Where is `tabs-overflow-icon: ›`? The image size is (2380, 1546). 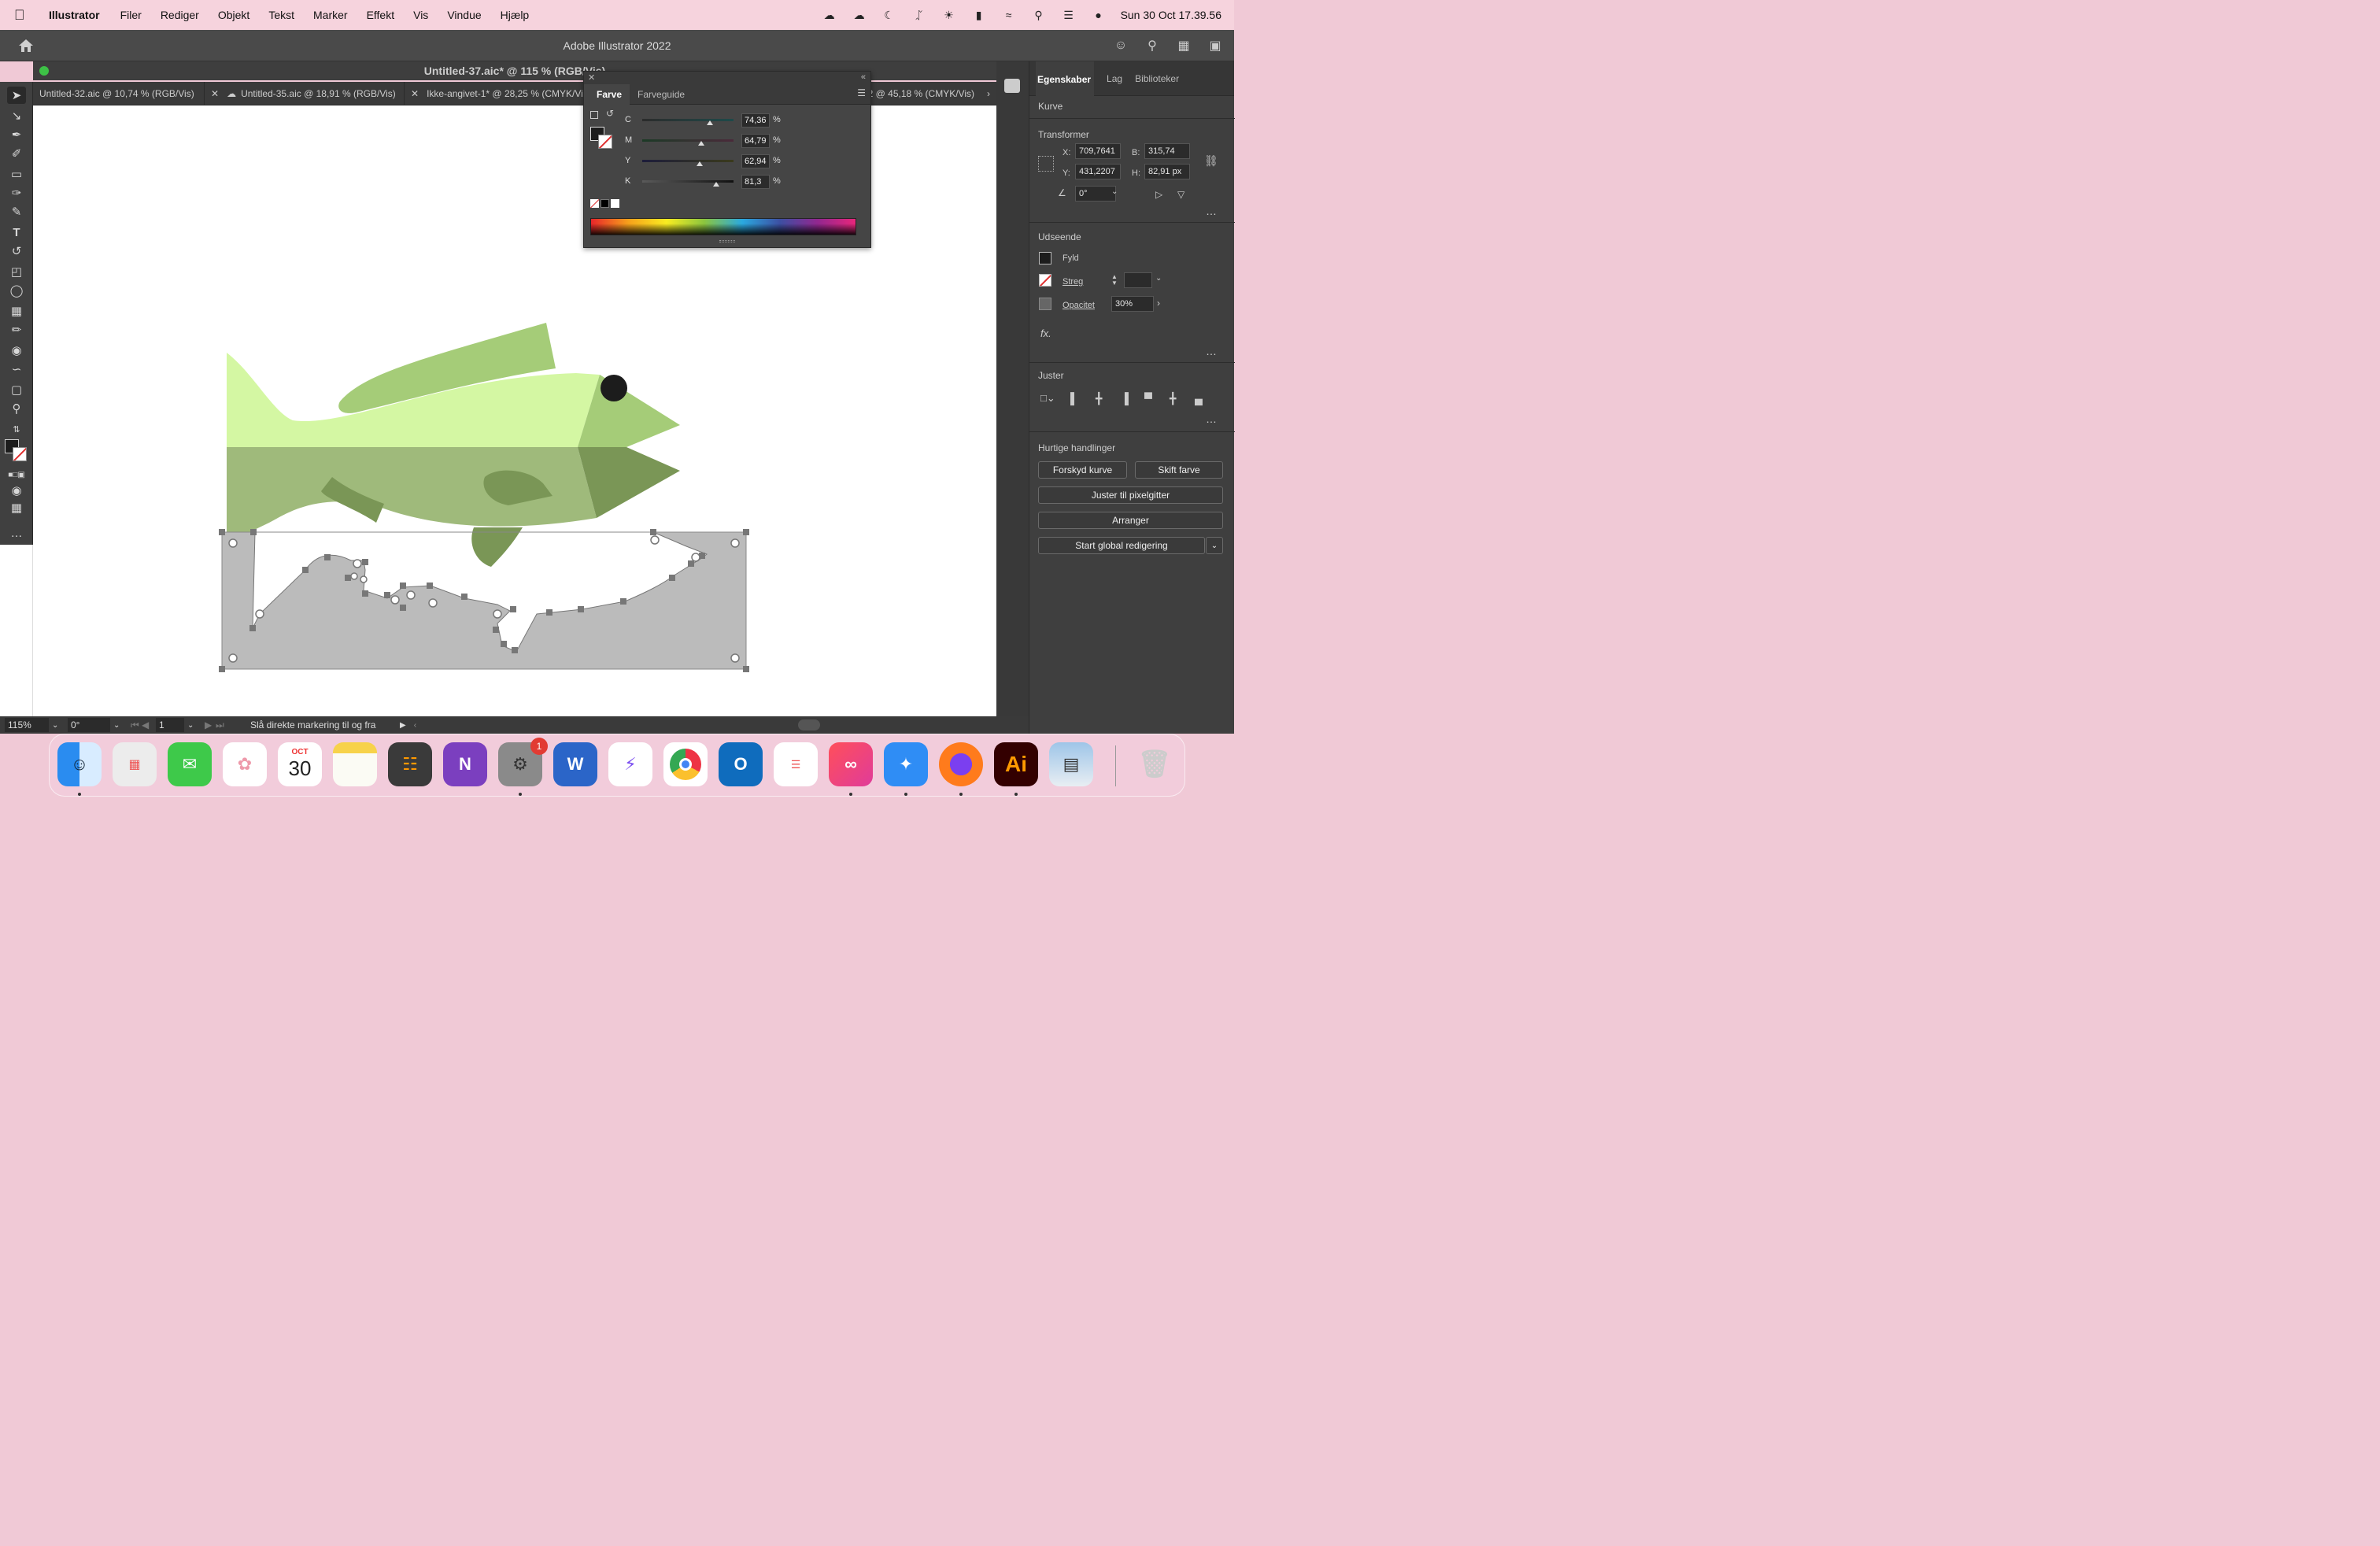
tabs-overflow-icon: › is located at coordinates (989, 94).